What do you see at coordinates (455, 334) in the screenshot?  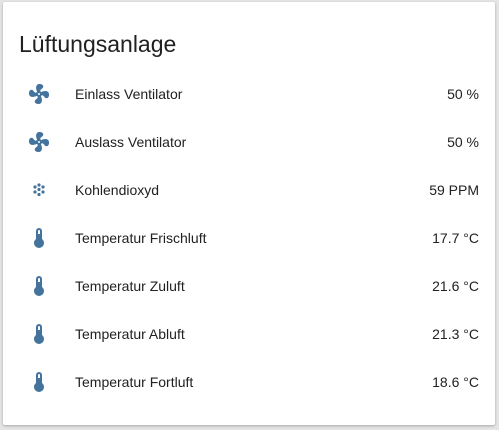 I see `entity-state: 21.3 °C` at bounding box center [455, 334].